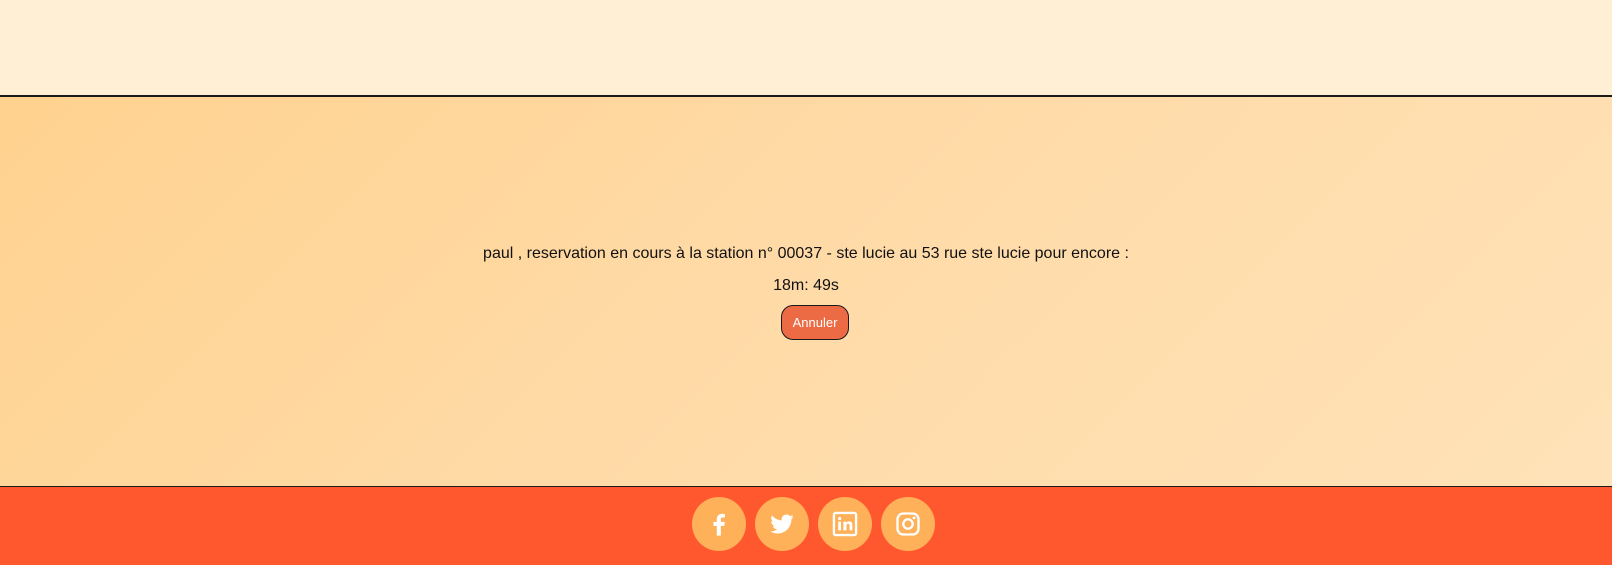  I want to click on twitter-link, so click(782, 524).